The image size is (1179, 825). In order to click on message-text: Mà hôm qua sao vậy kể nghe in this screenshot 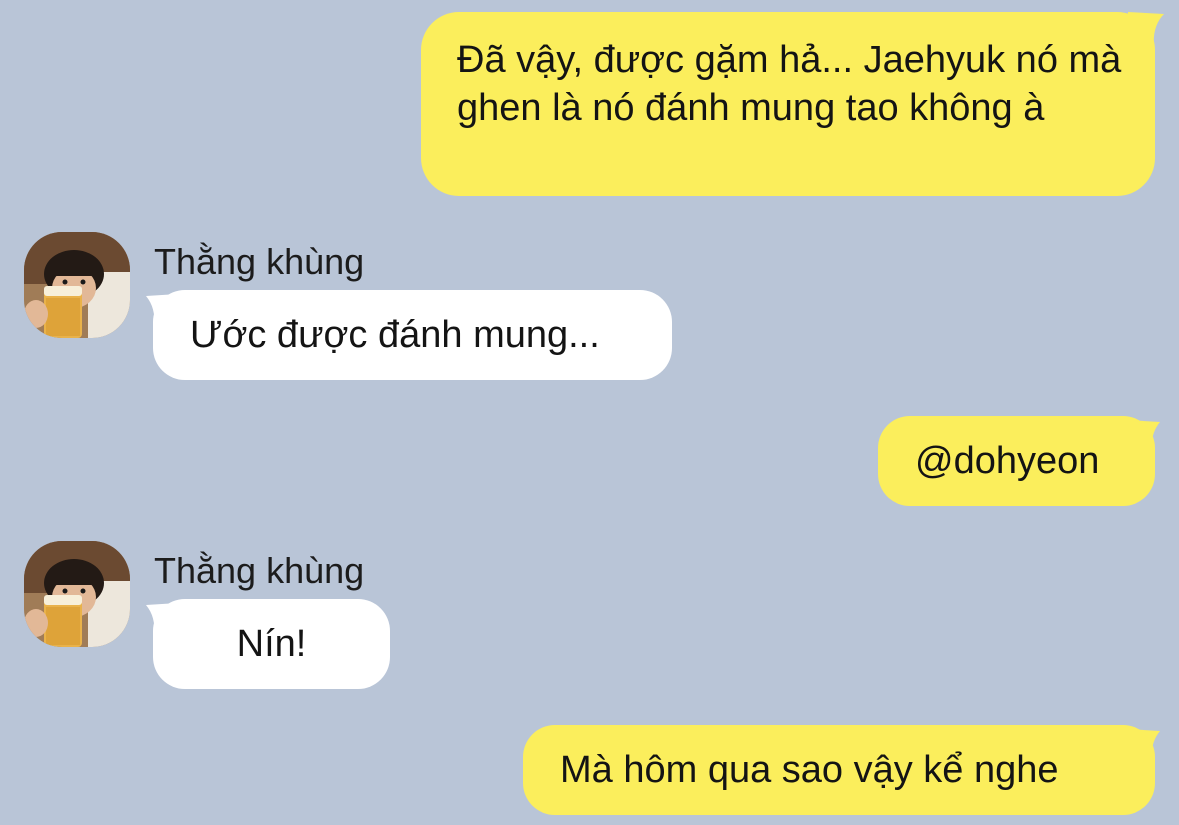, I will do `click(809, 770)`.